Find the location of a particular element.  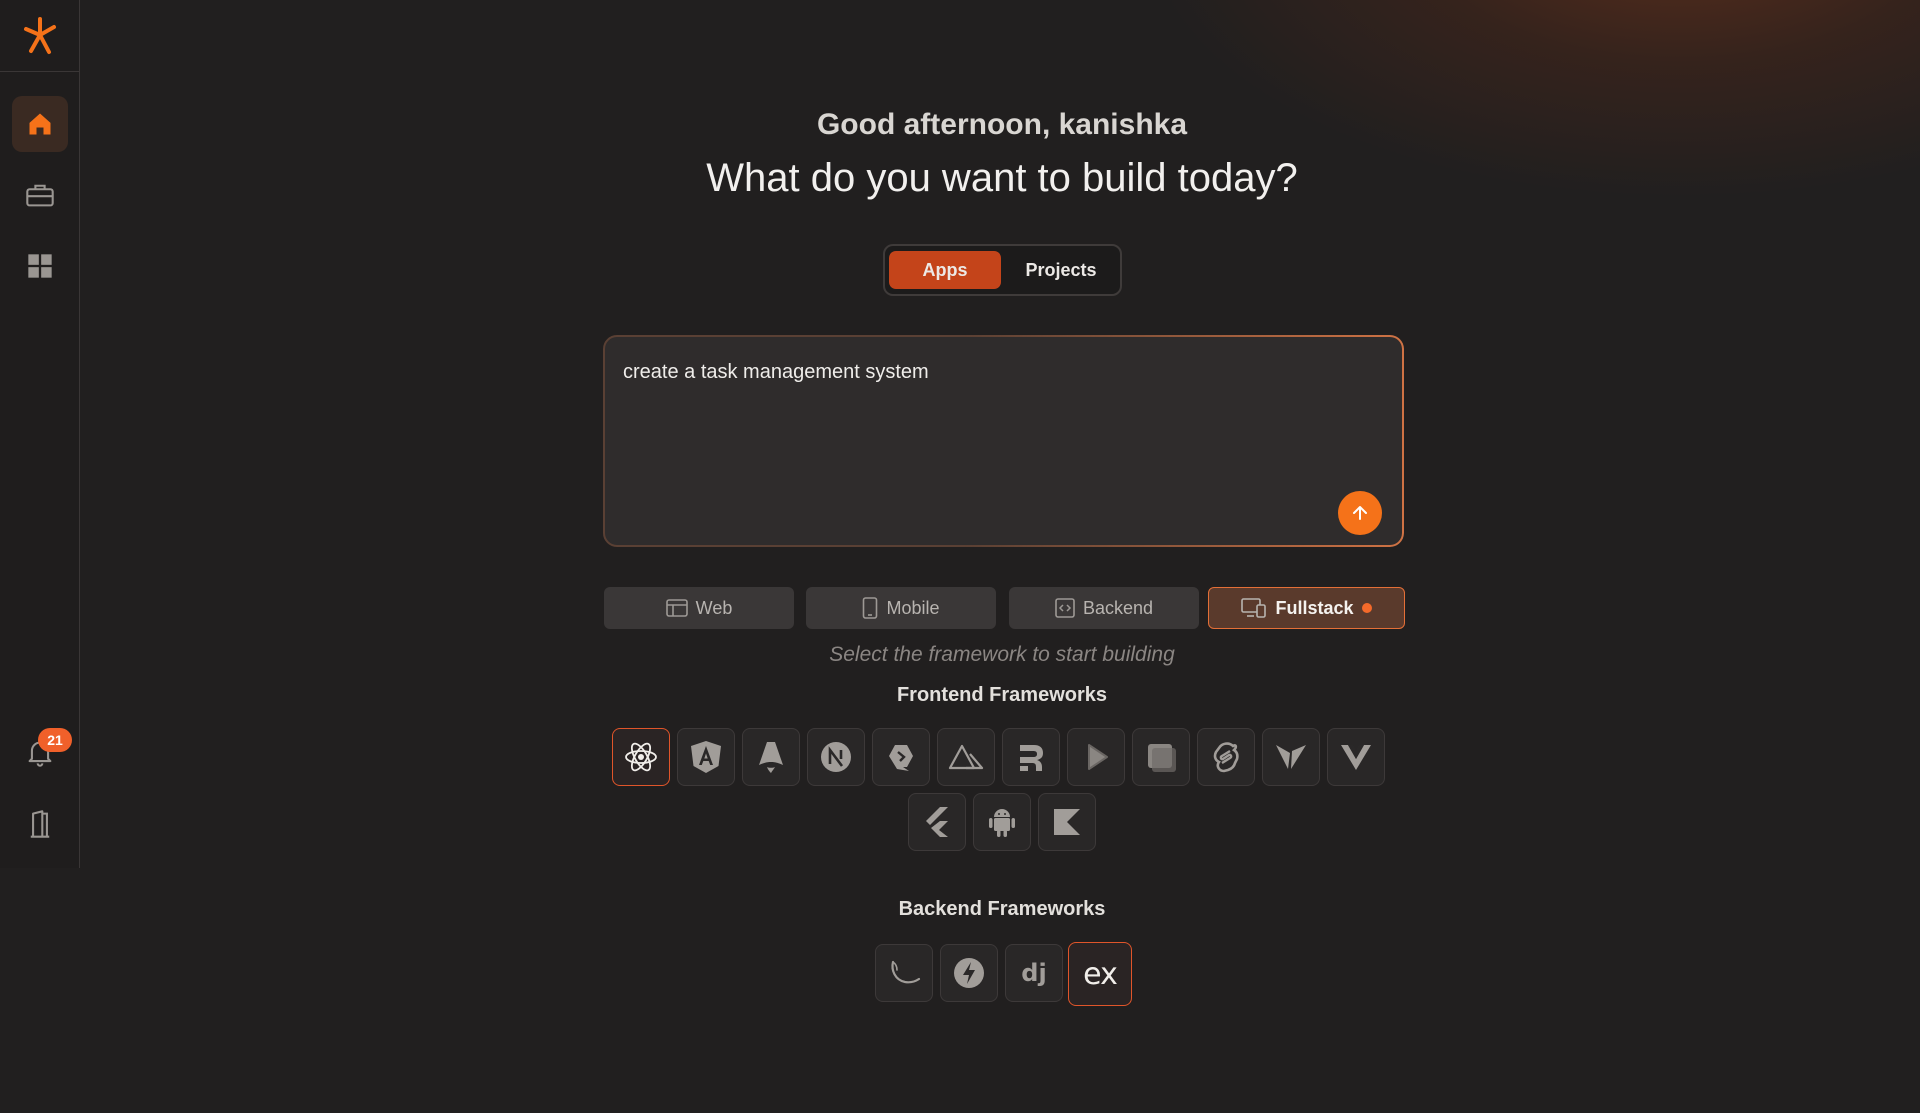

door-exit-icon is located at coordinates (40, 824).